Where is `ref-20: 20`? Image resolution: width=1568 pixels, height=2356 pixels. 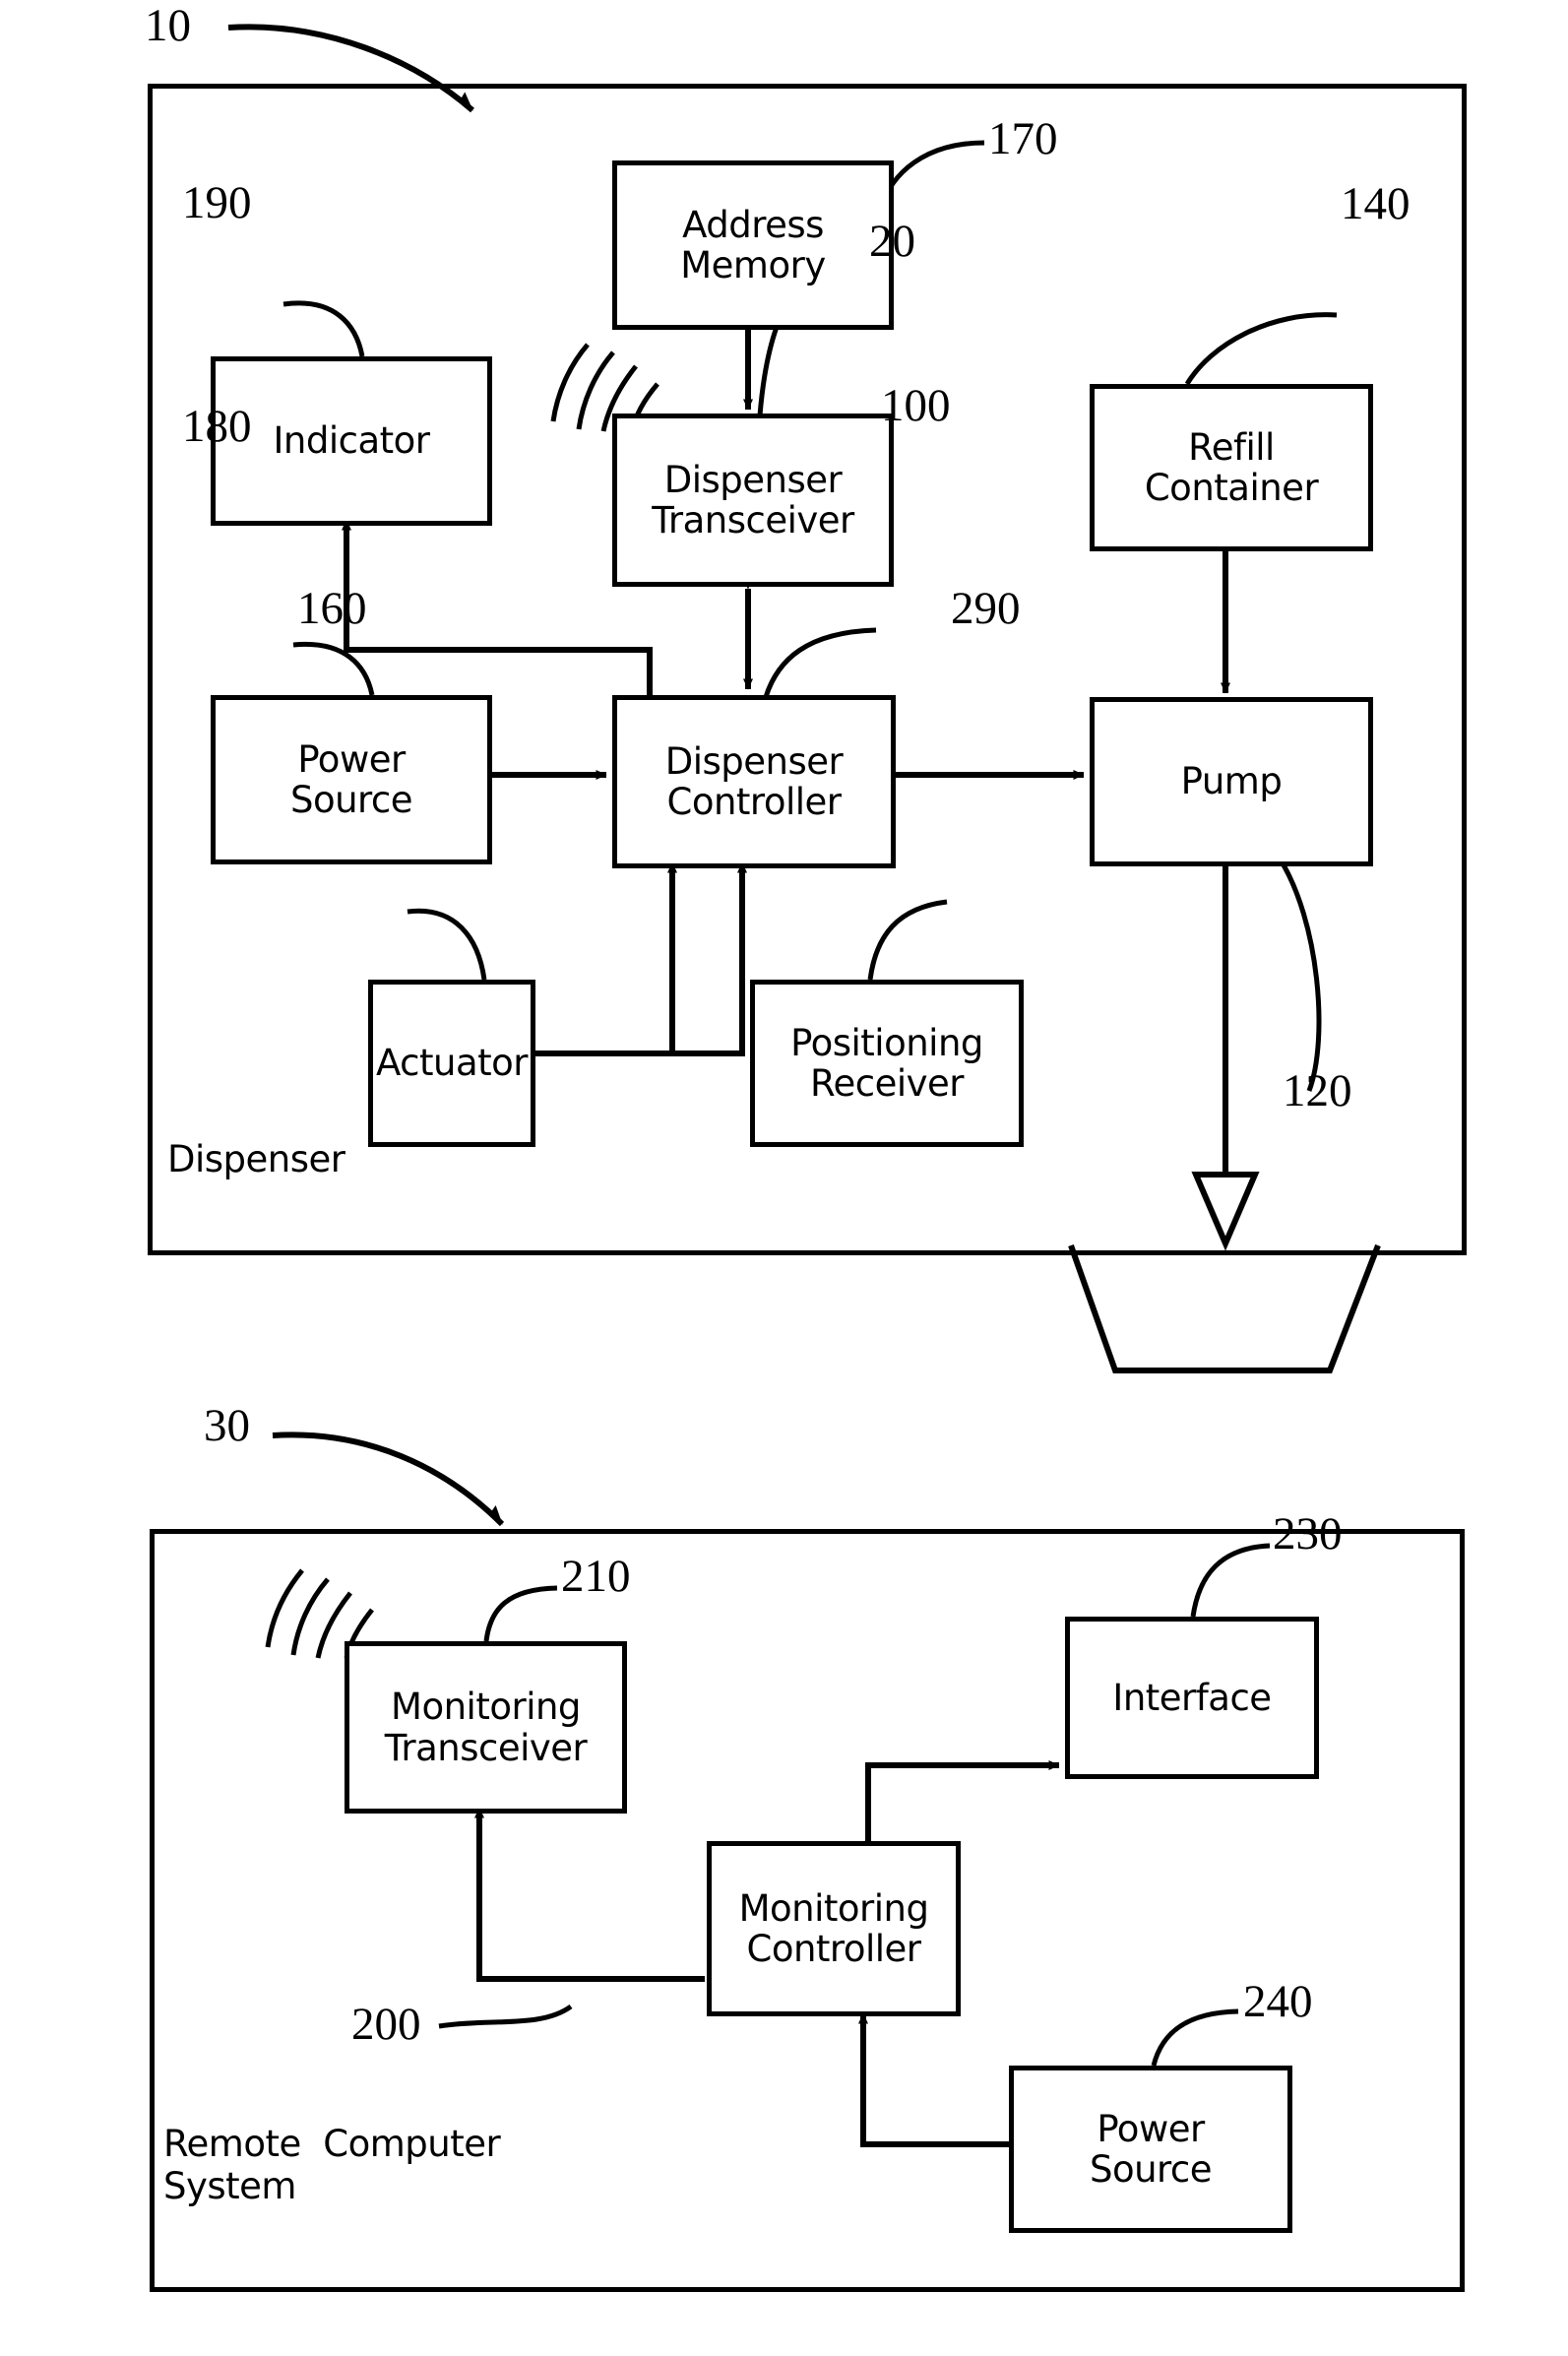
ref-20: 20 is located at coordinates (892, 241).